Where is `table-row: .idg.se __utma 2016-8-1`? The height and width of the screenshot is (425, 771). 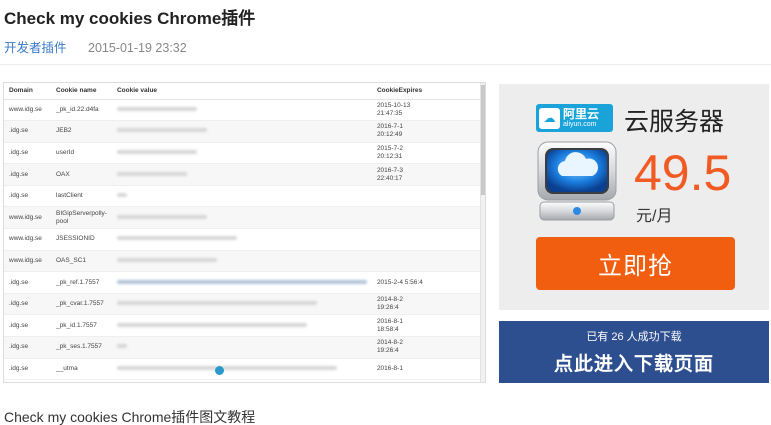
table-row: .idg.se __utma 2016-8-1 is located at coordinates (242, 369).